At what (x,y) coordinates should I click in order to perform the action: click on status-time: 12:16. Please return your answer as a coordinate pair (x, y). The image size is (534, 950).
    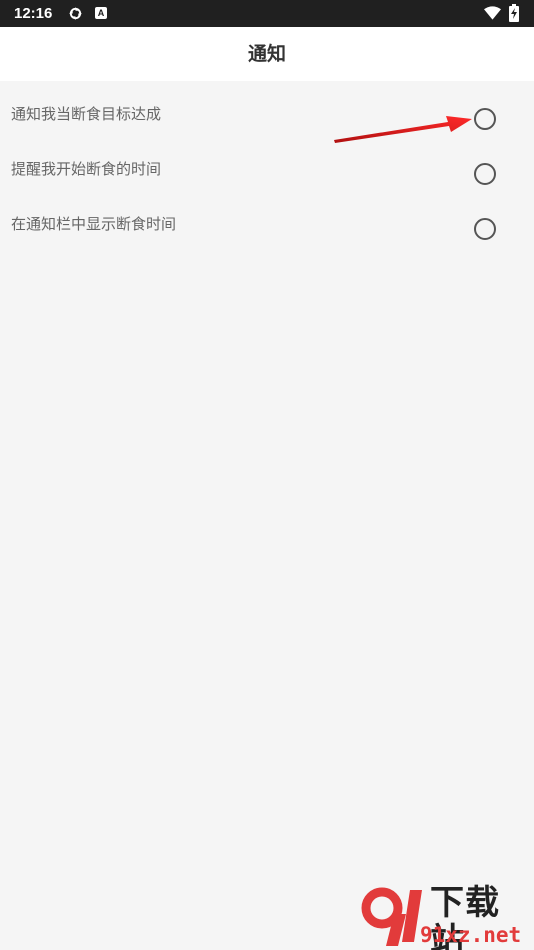
    Looking at the image, I should click on (33, 13).